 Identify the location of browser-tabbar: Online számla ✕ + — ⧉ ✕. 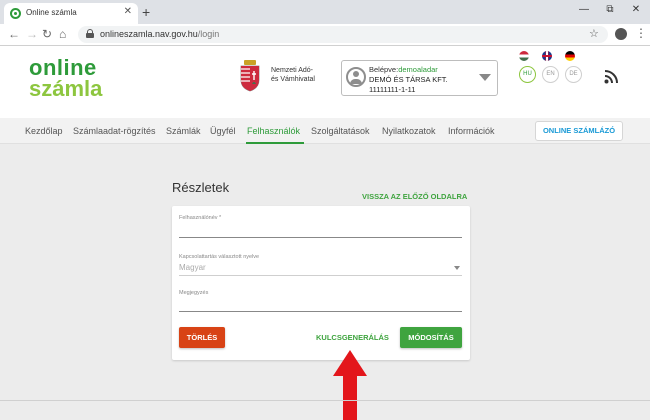
(325, 12).